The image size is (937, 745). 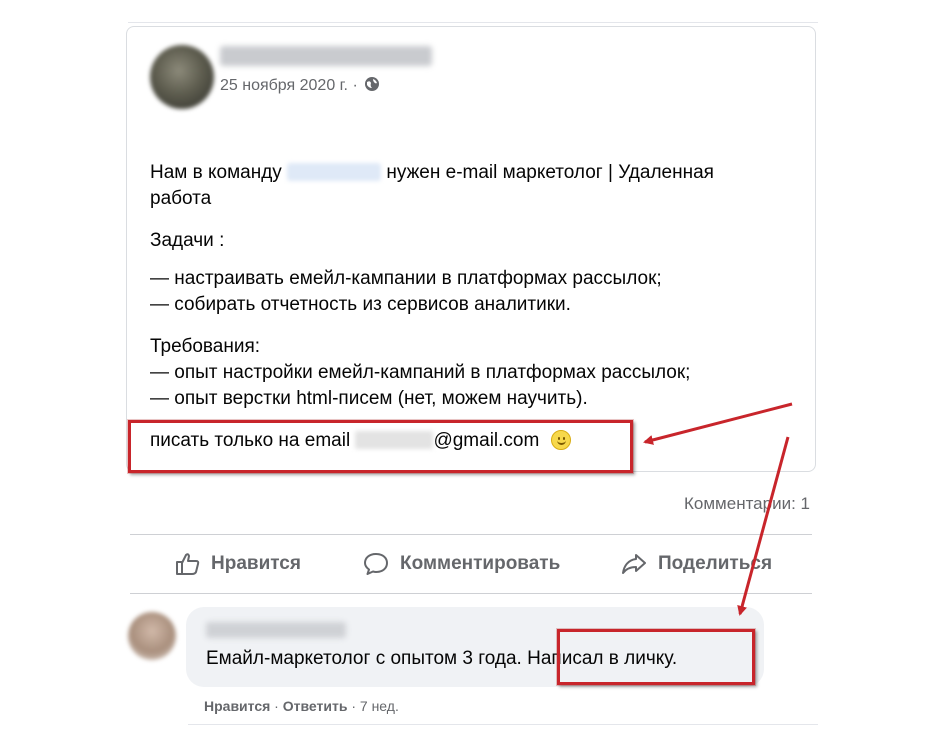 What do you see at coordinates (718, 509) in the screenshot?
I see `annotation-arrows` at bounding box center [718, 509].